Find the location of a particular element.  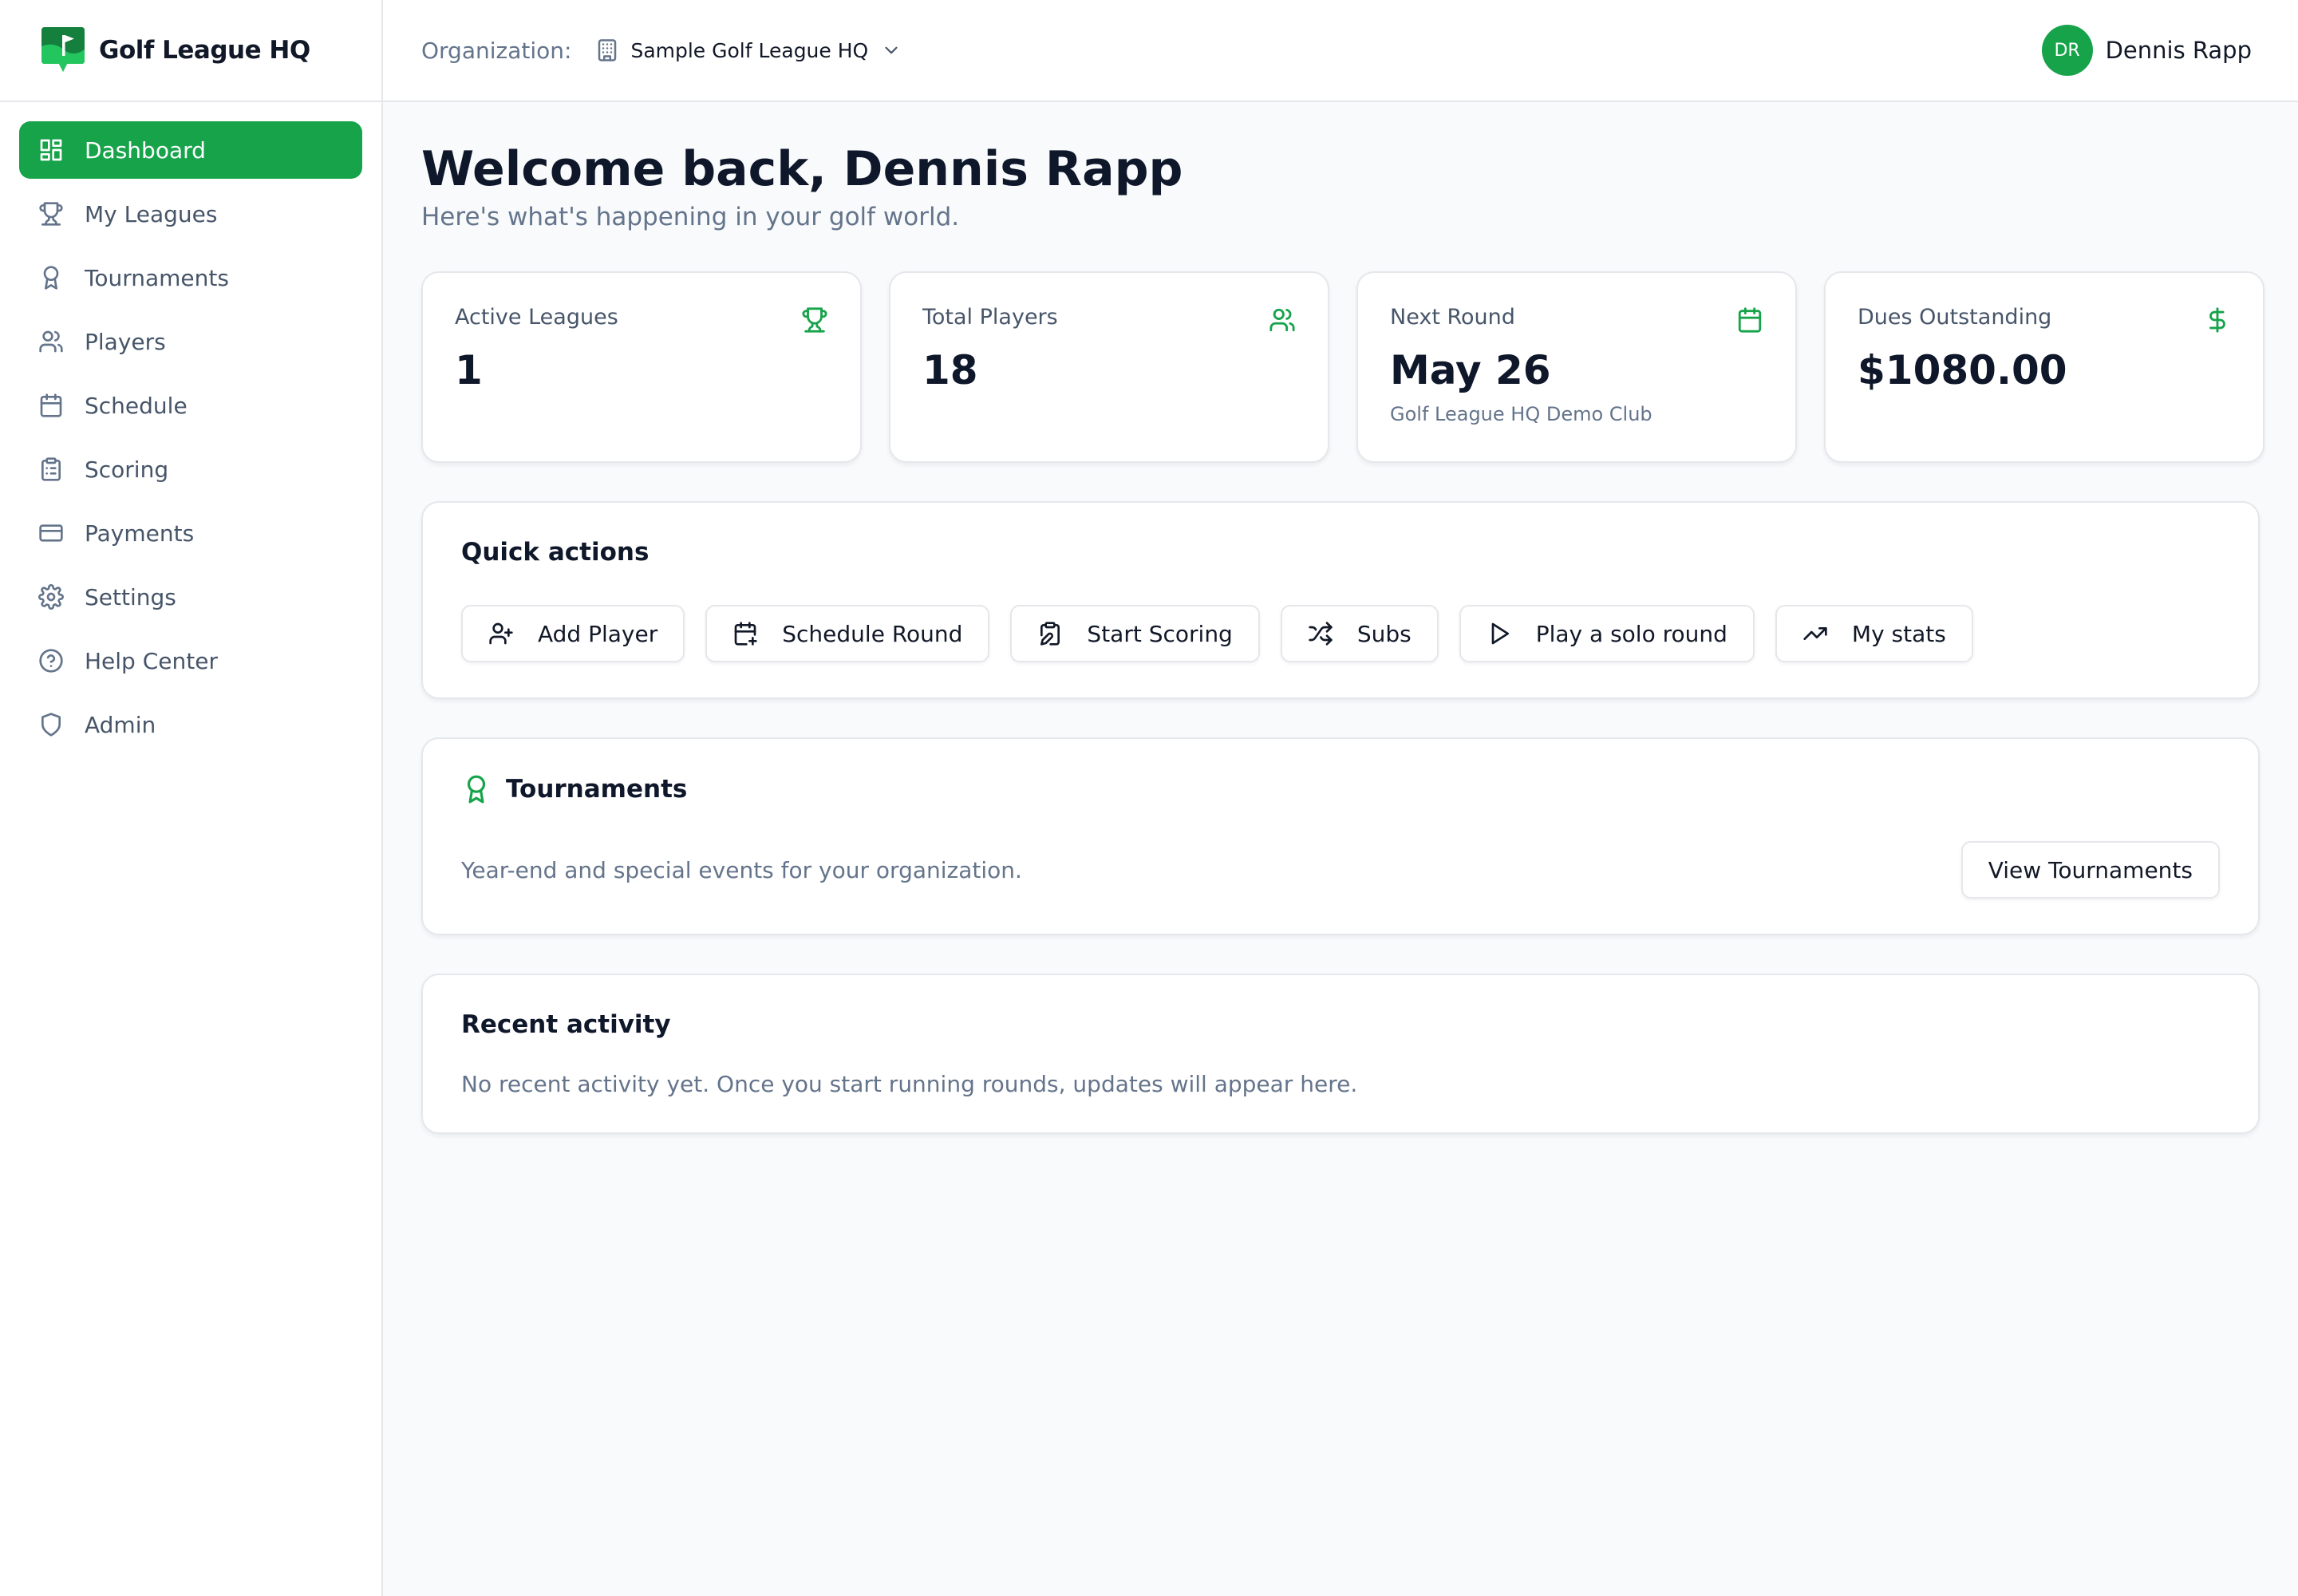

sidebar-item-label: Admin is located at coordinates (120, 724).